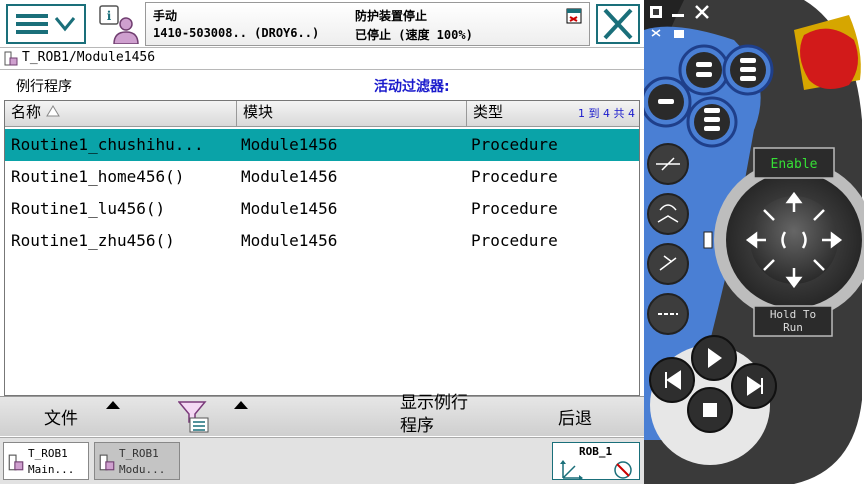 This screenshot has width=864, height=488. Describe the element at coordinates (44, 87) in the screenshot. I see `page-title: 例行程序` at that location.